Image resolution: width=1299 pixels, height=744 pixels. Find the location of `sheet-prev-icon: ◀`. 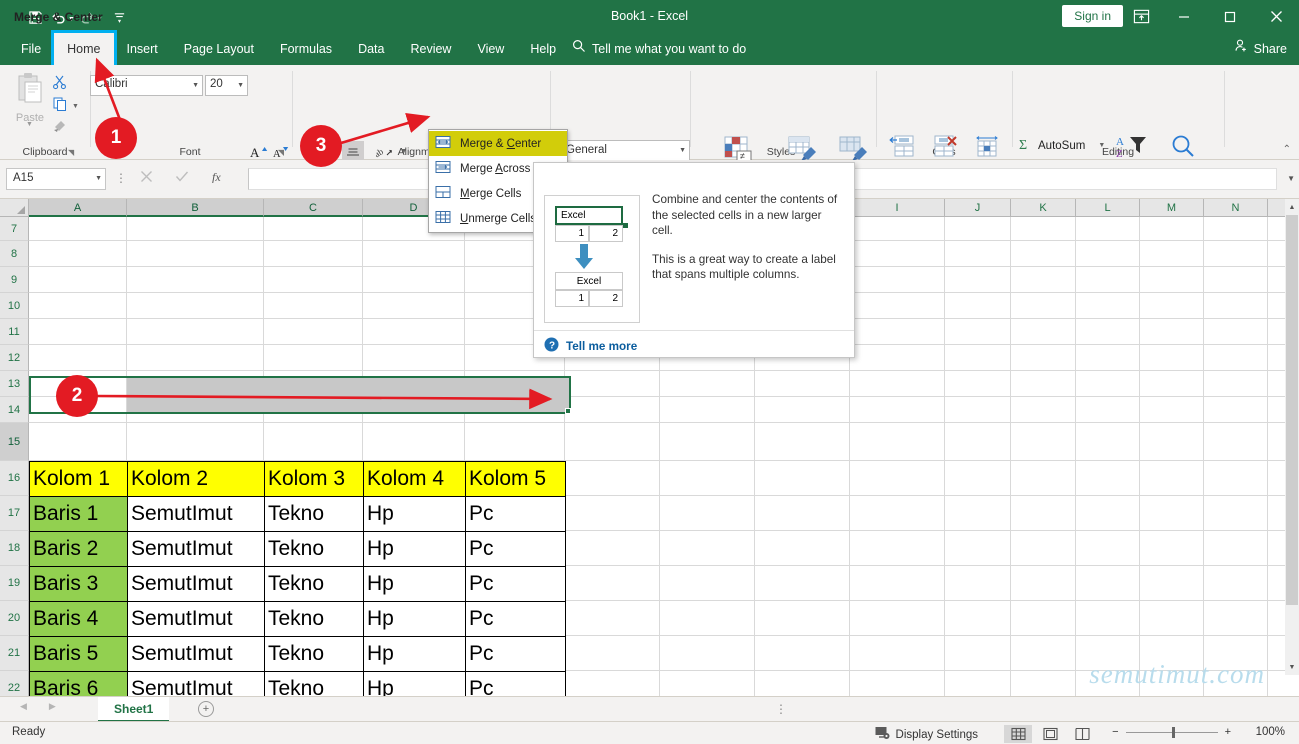

sheet-prev-icon: ◀ is located at coordinates (23, 706).